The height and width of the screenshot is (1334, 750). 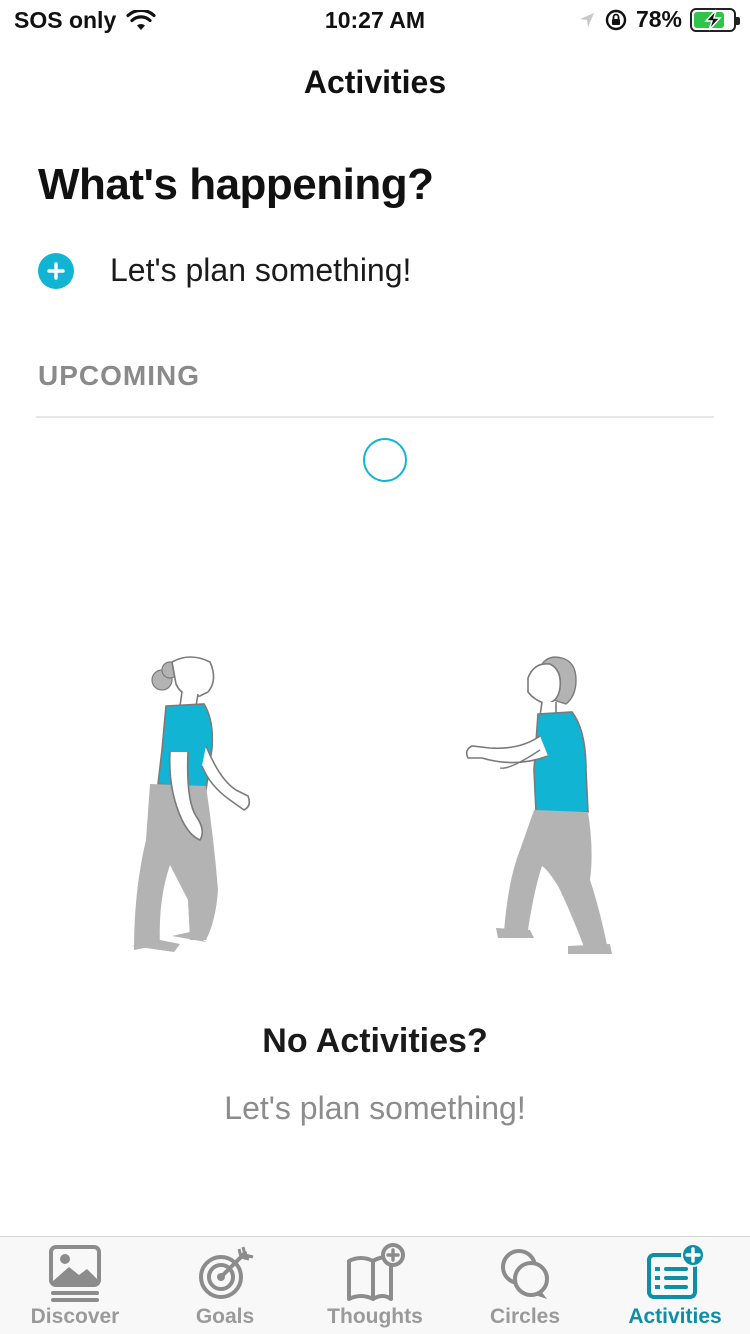 What do you see at coordinates (372, 805) in the screenshot?
I see `empty-state-illustration` at bounding box center [372, 805].